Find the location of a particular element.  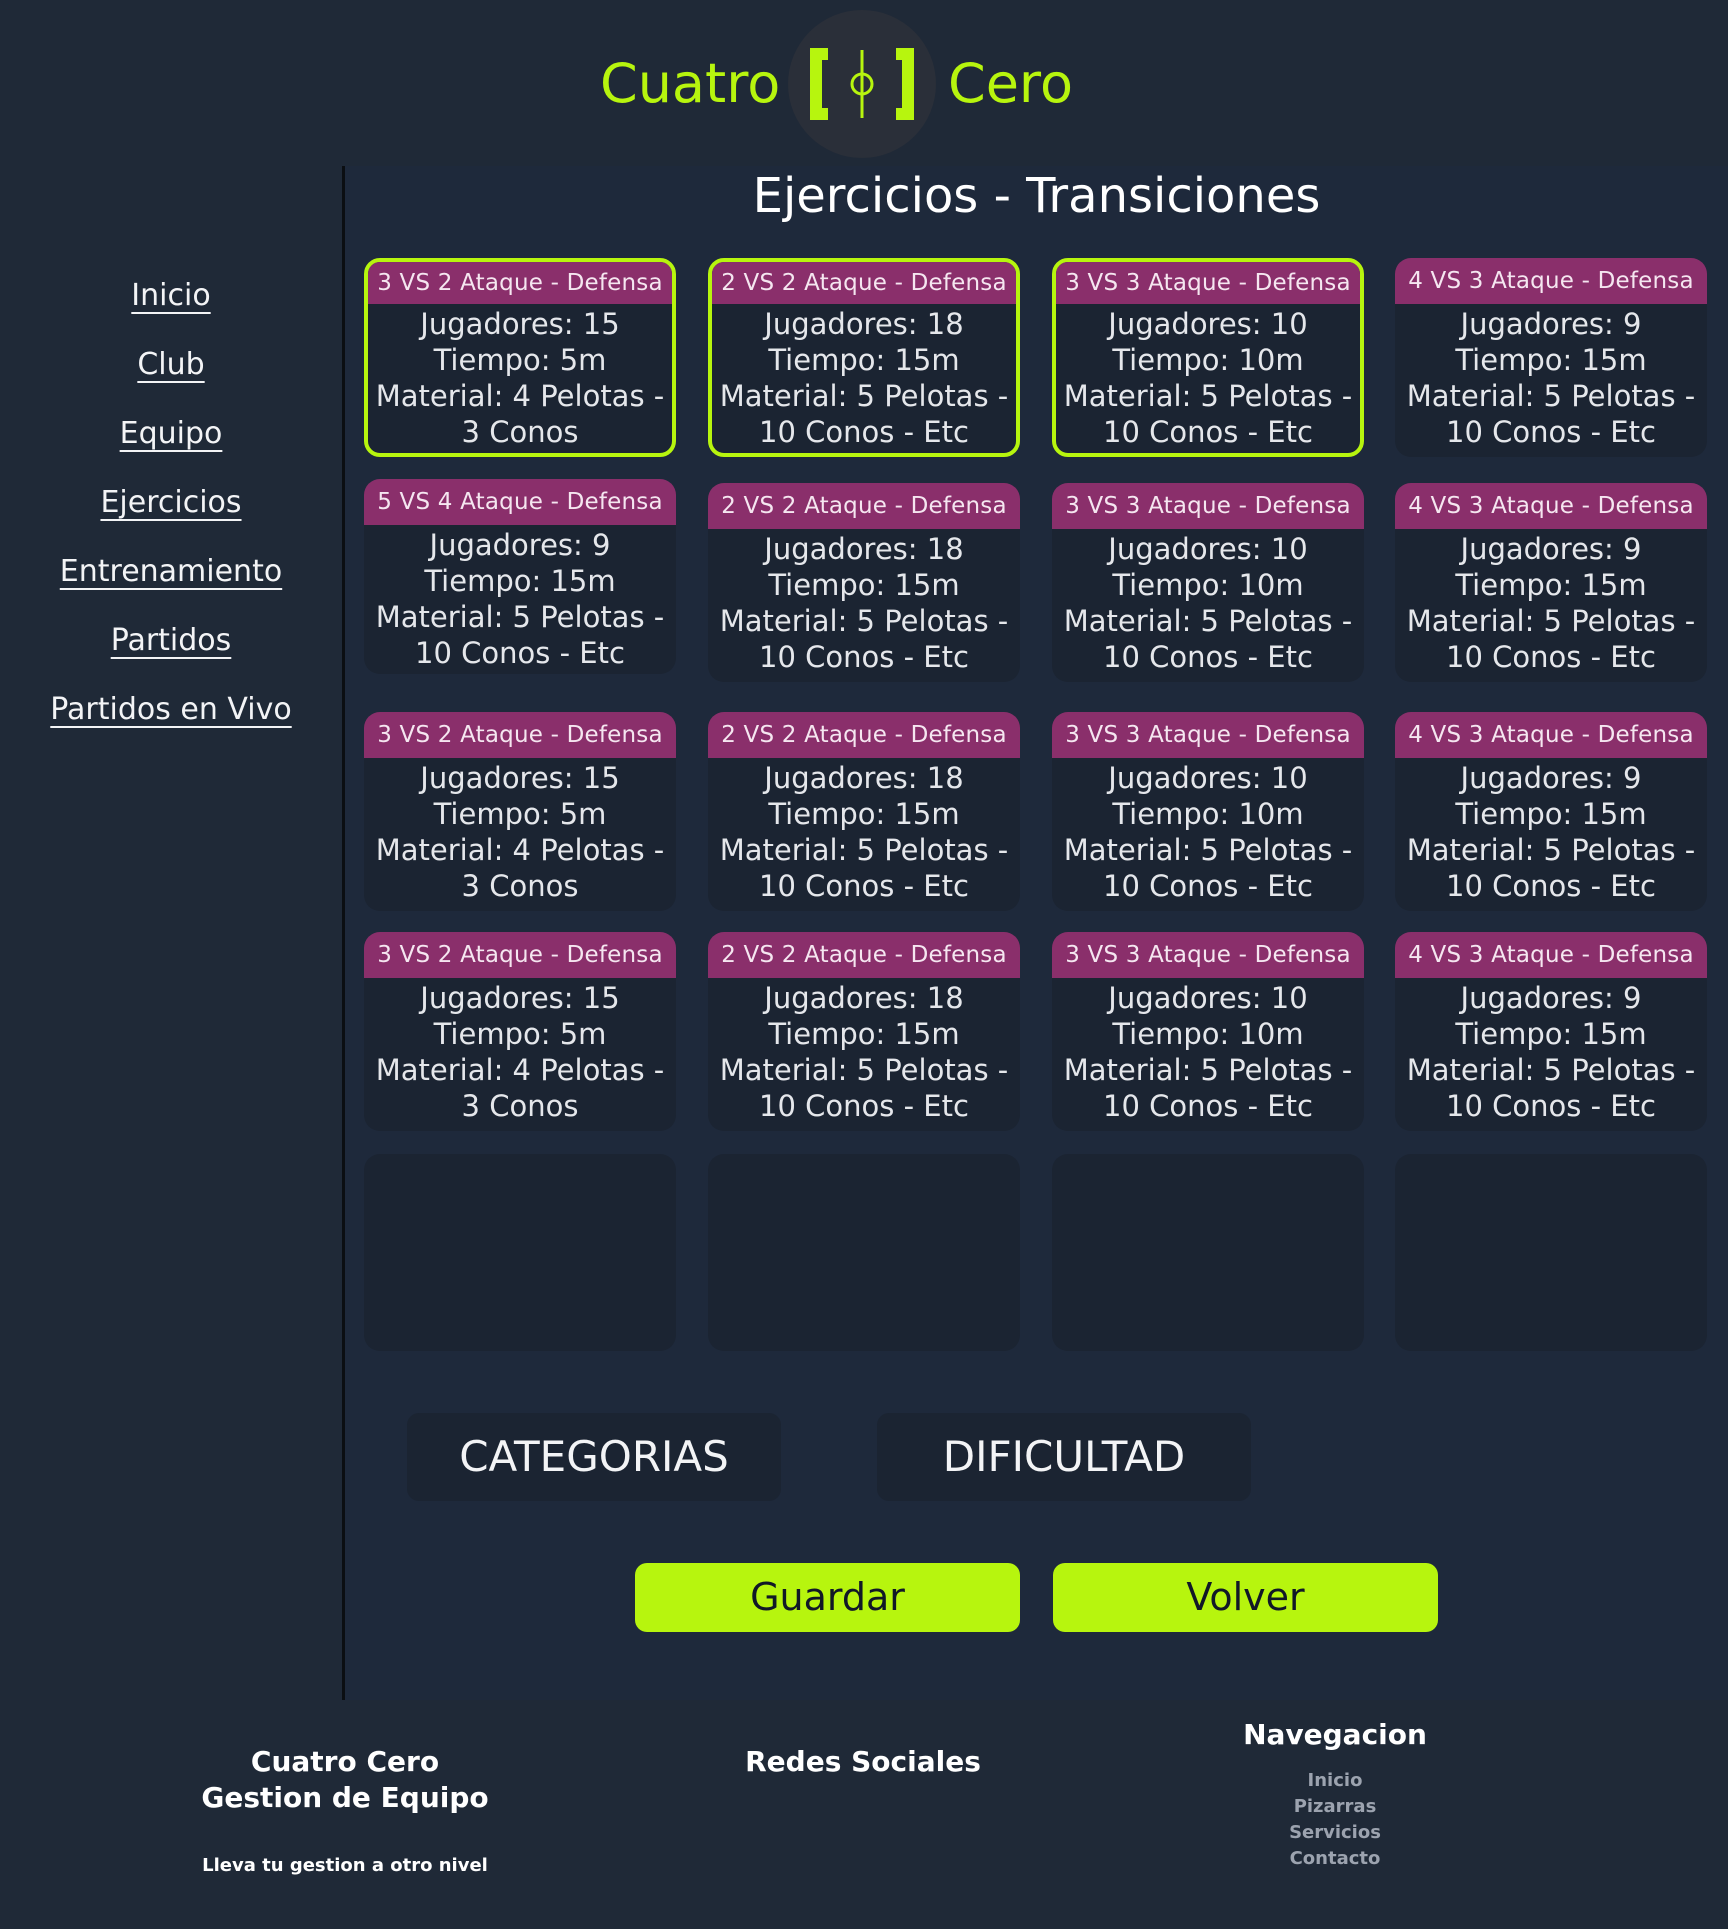

sidebar-item-label: Ejercicios is located at coordinates (170, 502).